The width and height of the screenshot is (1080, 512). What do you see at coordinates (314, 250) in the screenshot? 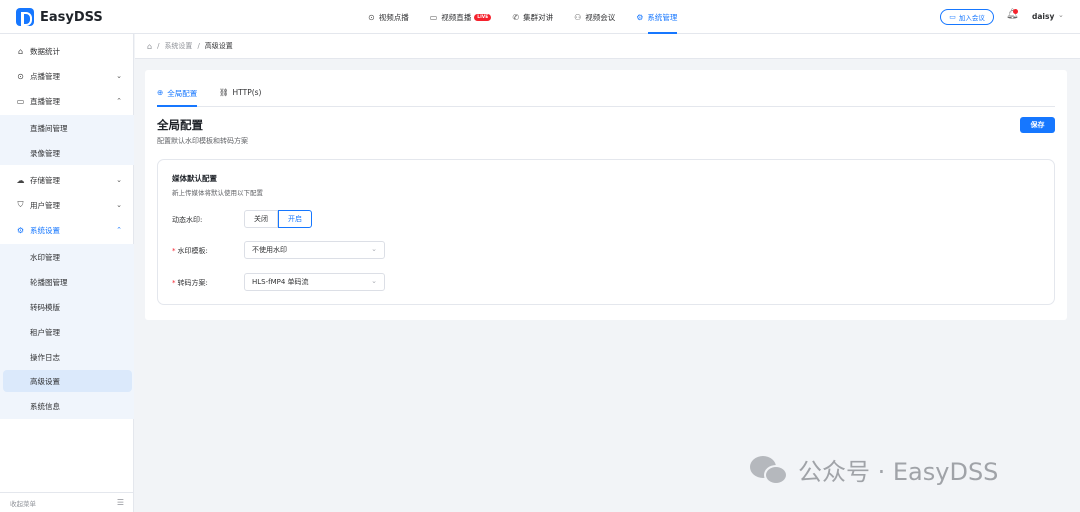
I see `watermark-template-select: 不使用水印 ⌄` at bounding box center [314, 250].